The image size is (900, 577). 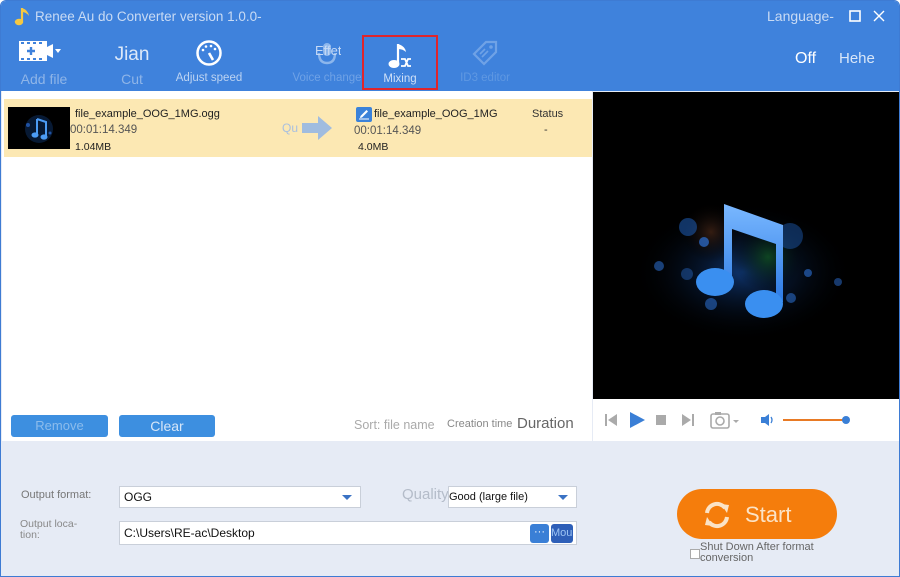 What do you see at coordinates (743, 272) in the screenshot?
I see `music-note-artwork-icon` at bounding box center [743, 272].